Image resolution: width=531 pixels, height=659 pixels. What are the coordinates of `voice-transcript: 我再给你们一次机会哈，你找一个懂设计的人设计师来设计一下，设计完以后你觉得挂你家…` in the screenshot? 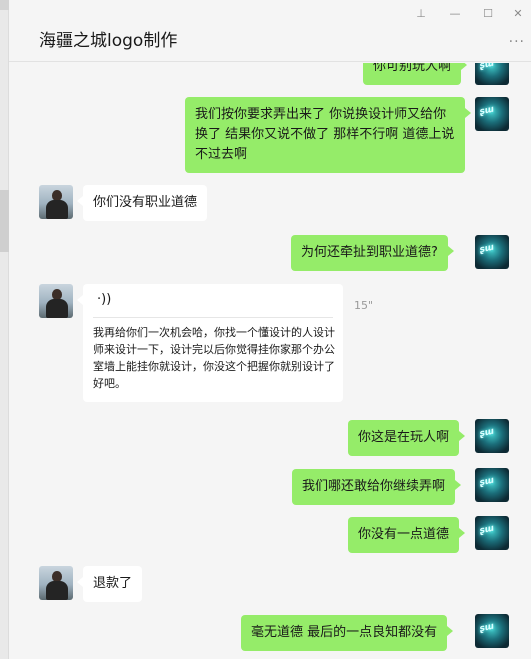 It's located at (214, 358).